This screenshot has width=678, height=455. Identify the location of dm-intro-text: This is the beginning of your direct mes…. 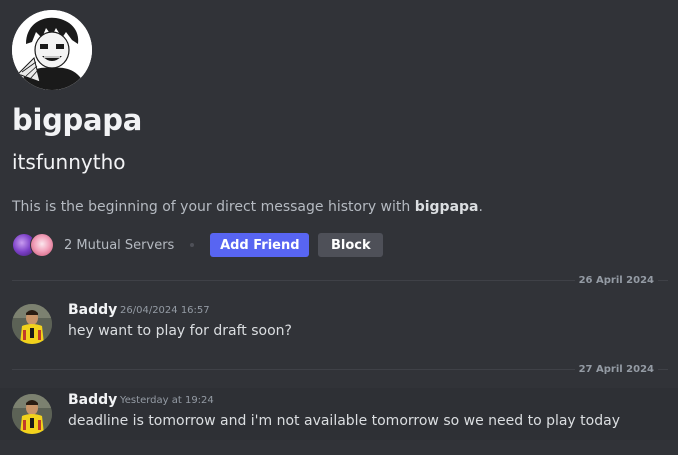
(247, 207).